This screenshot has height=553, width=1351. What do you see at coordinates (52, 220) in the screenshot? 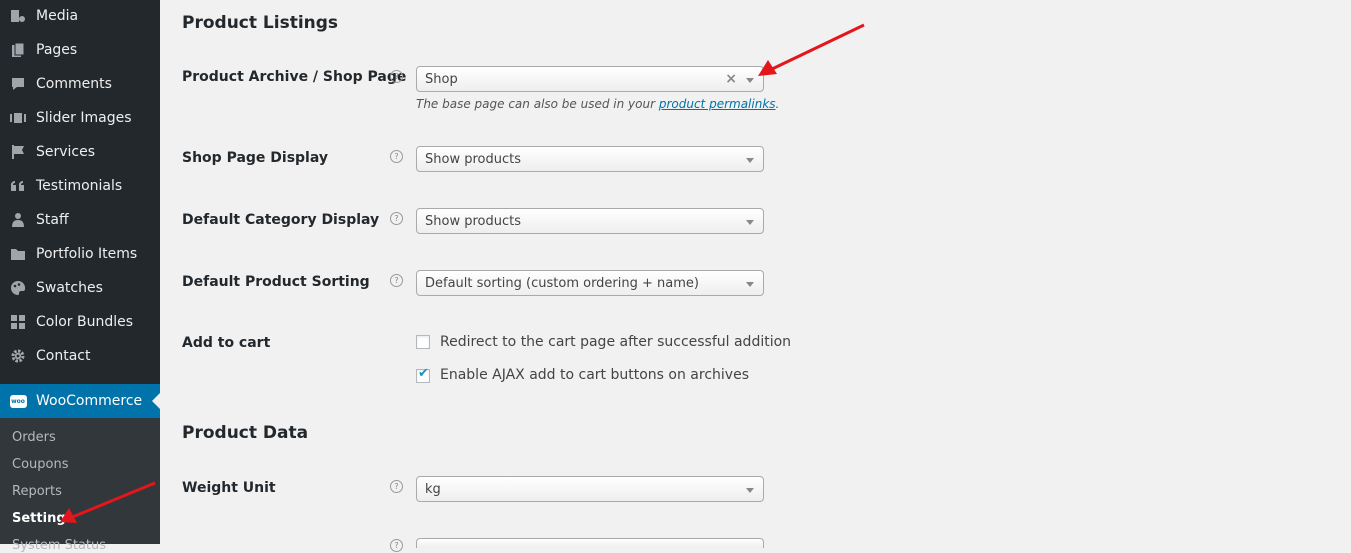
I see `sidebar-item-label: Staff` at bounding box center [52, 220].